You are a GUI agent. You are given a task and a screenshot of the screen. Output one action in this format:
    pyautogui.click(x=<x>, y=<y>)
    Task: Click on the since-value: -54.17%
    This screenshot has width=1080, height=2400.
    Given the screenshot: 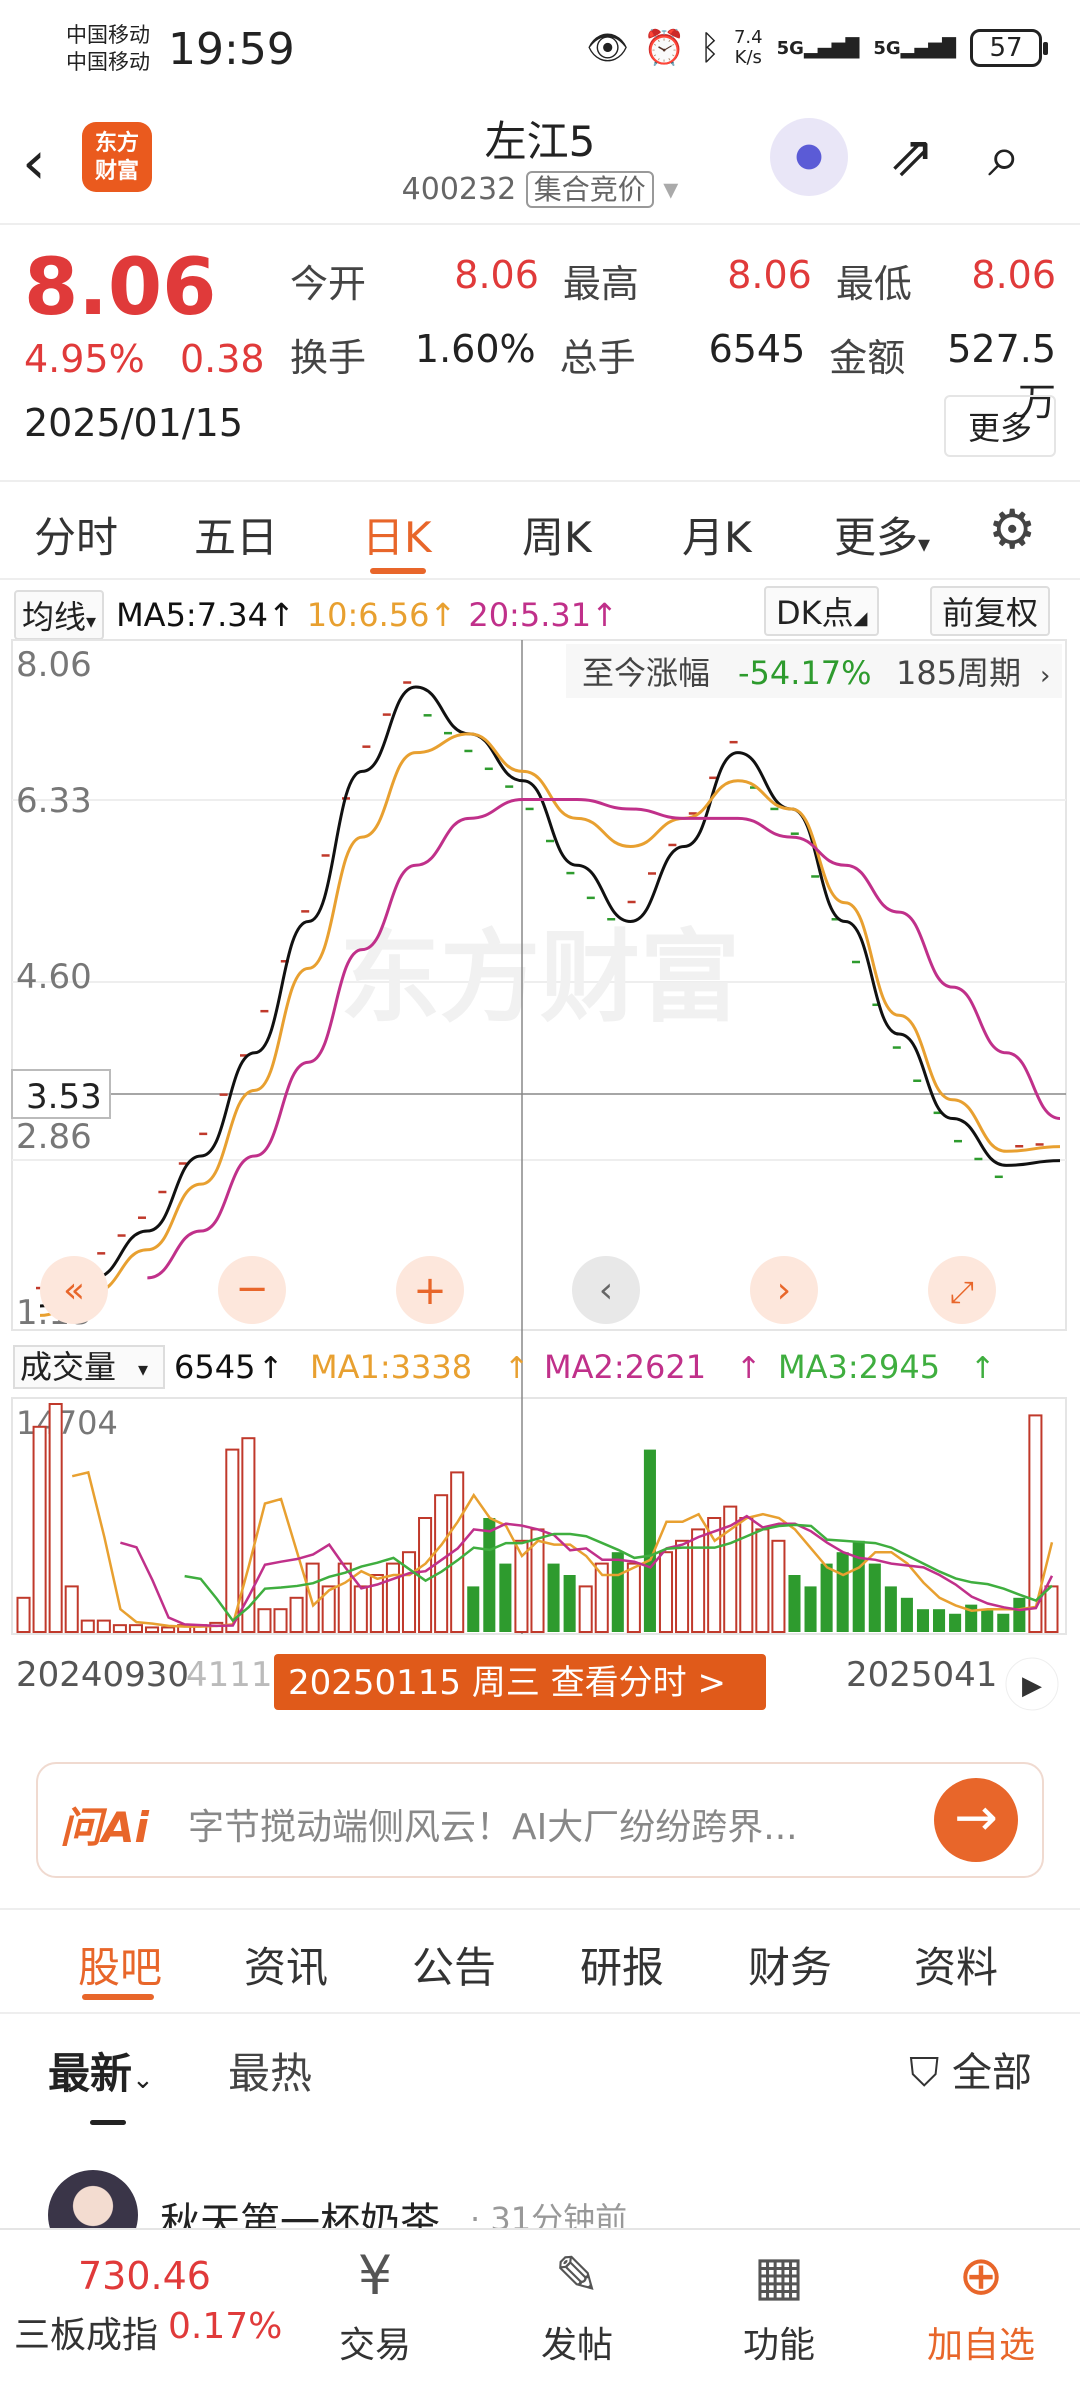 What is the action you would take?
    pyautogui.click(x=805, y=673)
    